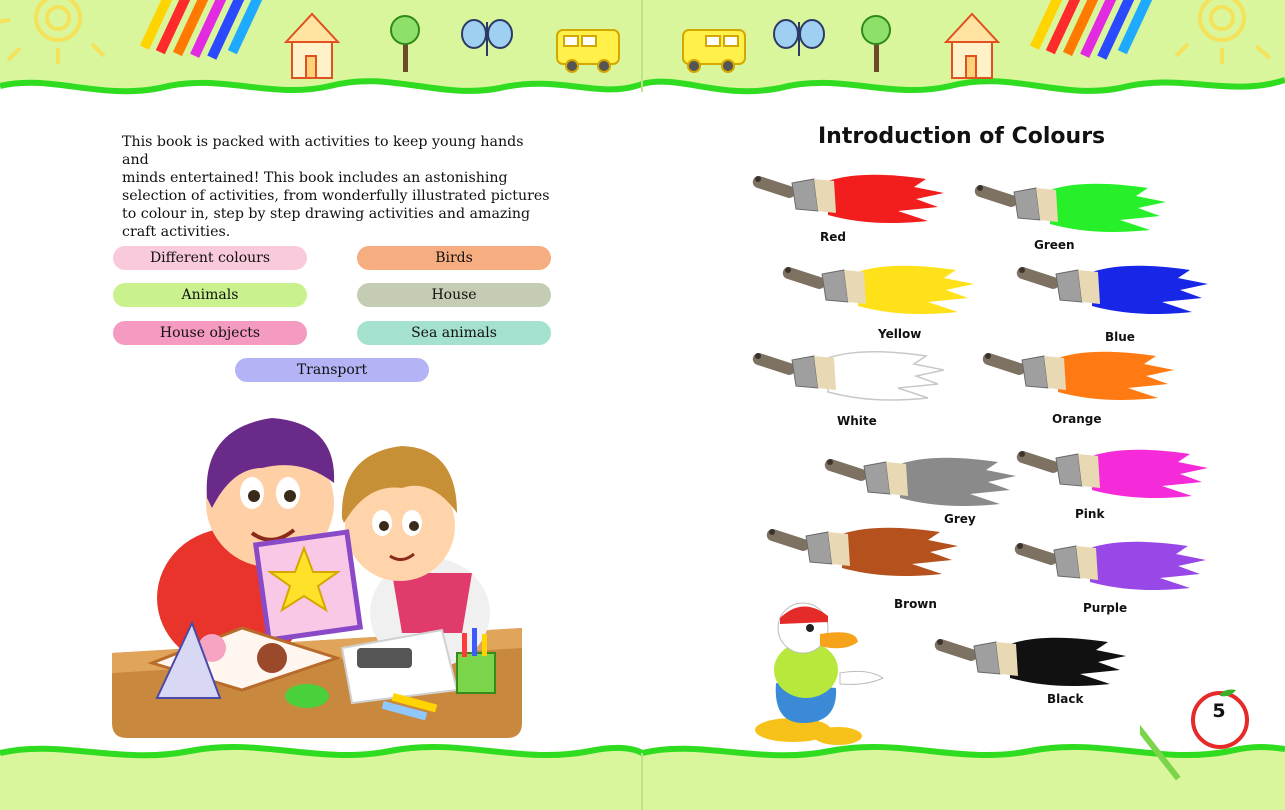  I want to click on colour-label-brown: Brown, so click(915, 604).